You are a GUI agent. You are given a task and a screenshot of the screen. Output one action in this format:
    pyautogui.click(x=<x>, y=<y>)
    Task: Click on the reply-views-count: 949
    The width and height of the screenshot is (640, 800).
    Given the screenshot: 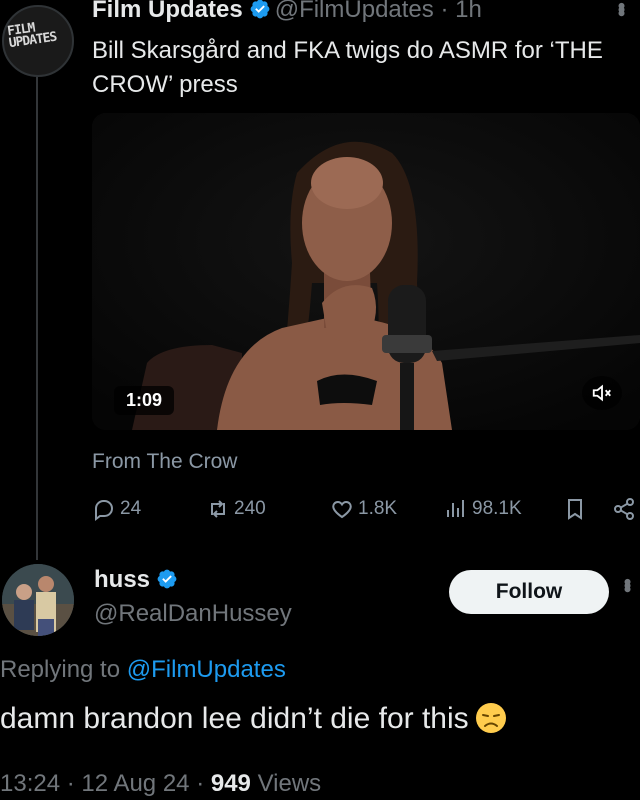 What is the action you would take?
    pyautogui.click(x=230, y=783)
    